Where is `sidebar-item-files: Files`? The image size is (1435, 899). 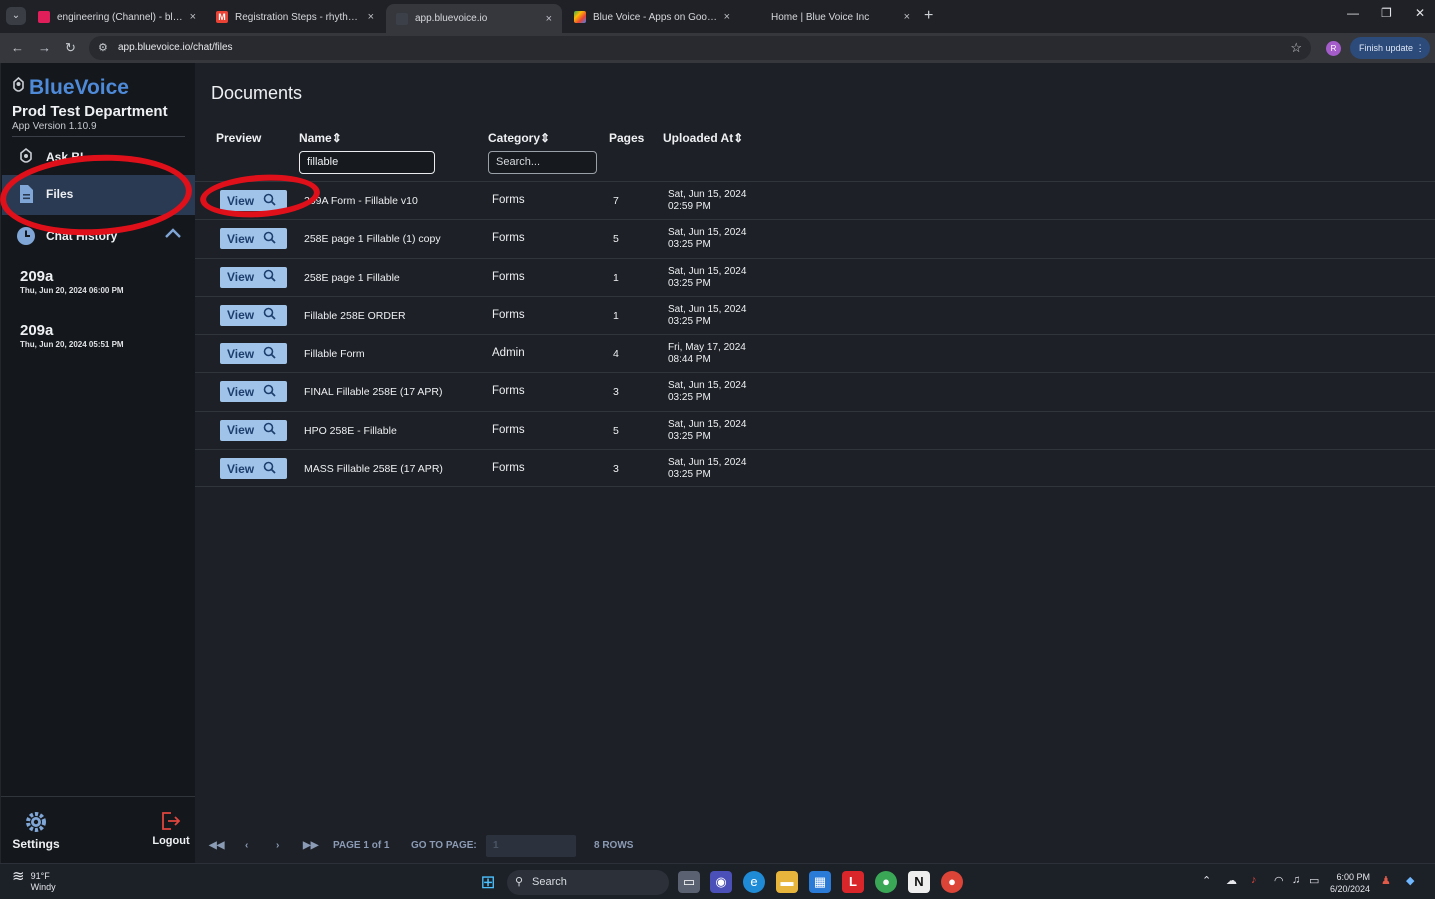
sidebar-item-files: Files is located at coordinates (44, 194).